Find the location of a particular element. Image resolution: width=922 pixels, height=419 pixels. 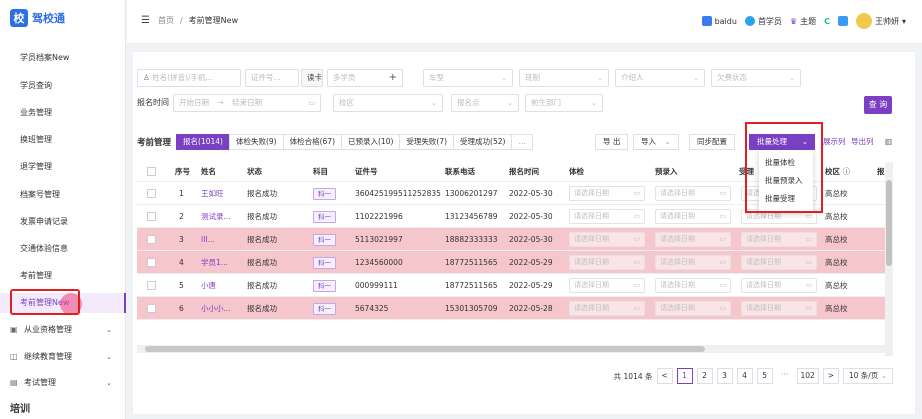

user-menu: 王帅妍 ▾ is located at coordinates (880, 21).